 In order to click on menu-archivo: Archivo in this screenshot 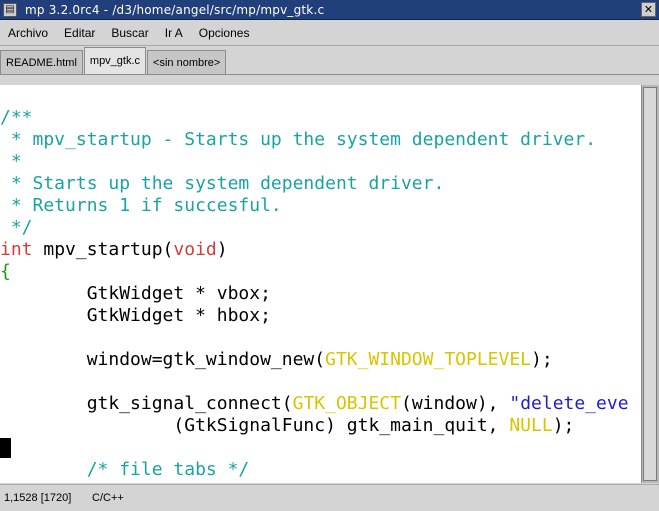, I will do `click(28, 33)`.